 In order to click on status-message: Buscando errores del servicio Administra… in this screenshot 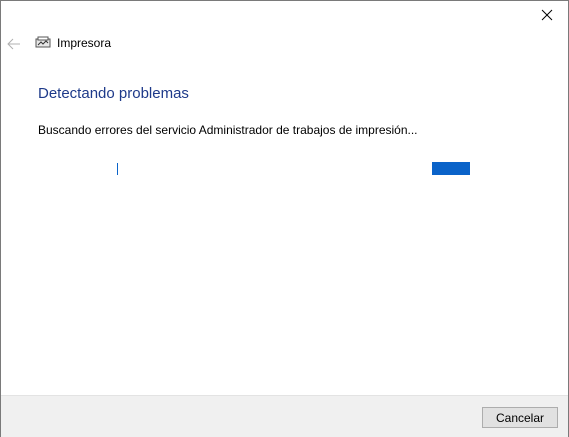, I will do `click(228, 130)`.